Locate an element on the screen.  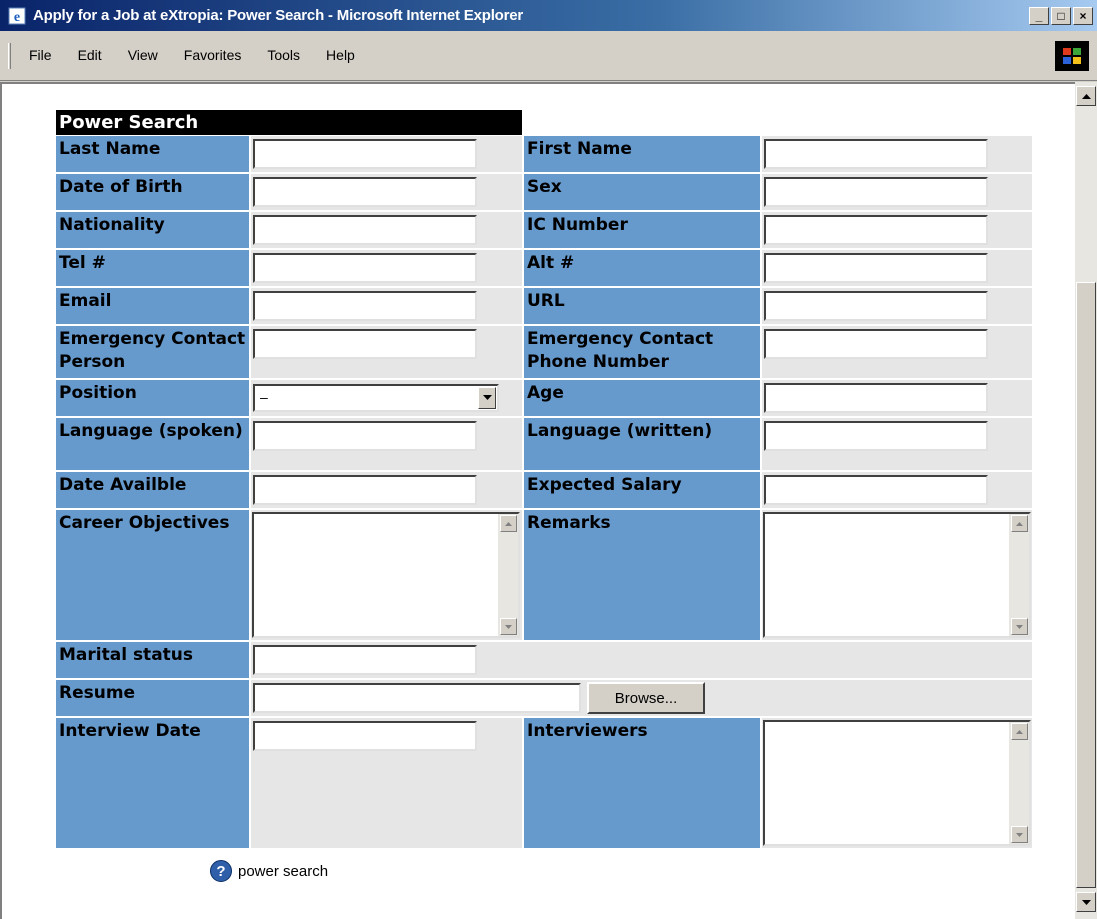
label-remarks: Remarks is located at coordinates (642, 575).